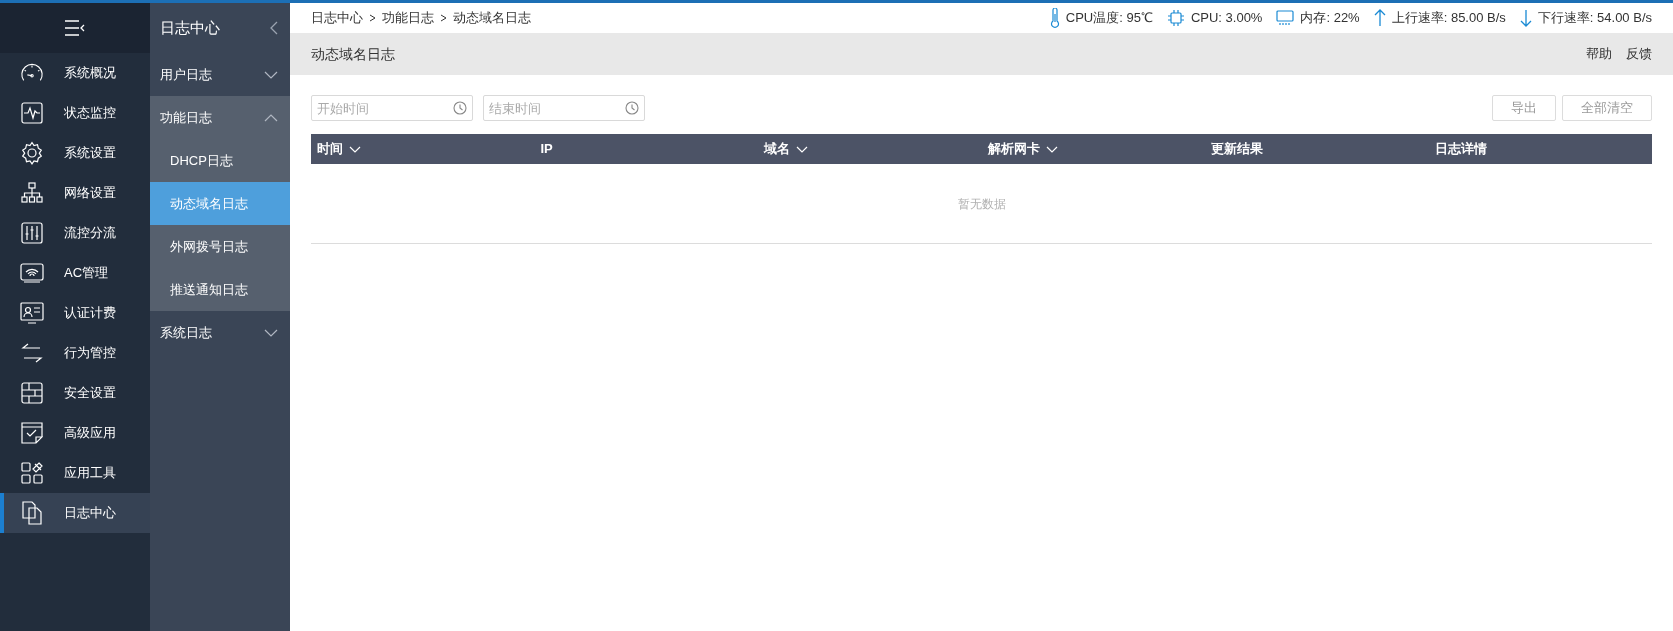 This screenshot has width=1673, height=631. I want to click on column-header: 更新结果, so click(1237, 149).